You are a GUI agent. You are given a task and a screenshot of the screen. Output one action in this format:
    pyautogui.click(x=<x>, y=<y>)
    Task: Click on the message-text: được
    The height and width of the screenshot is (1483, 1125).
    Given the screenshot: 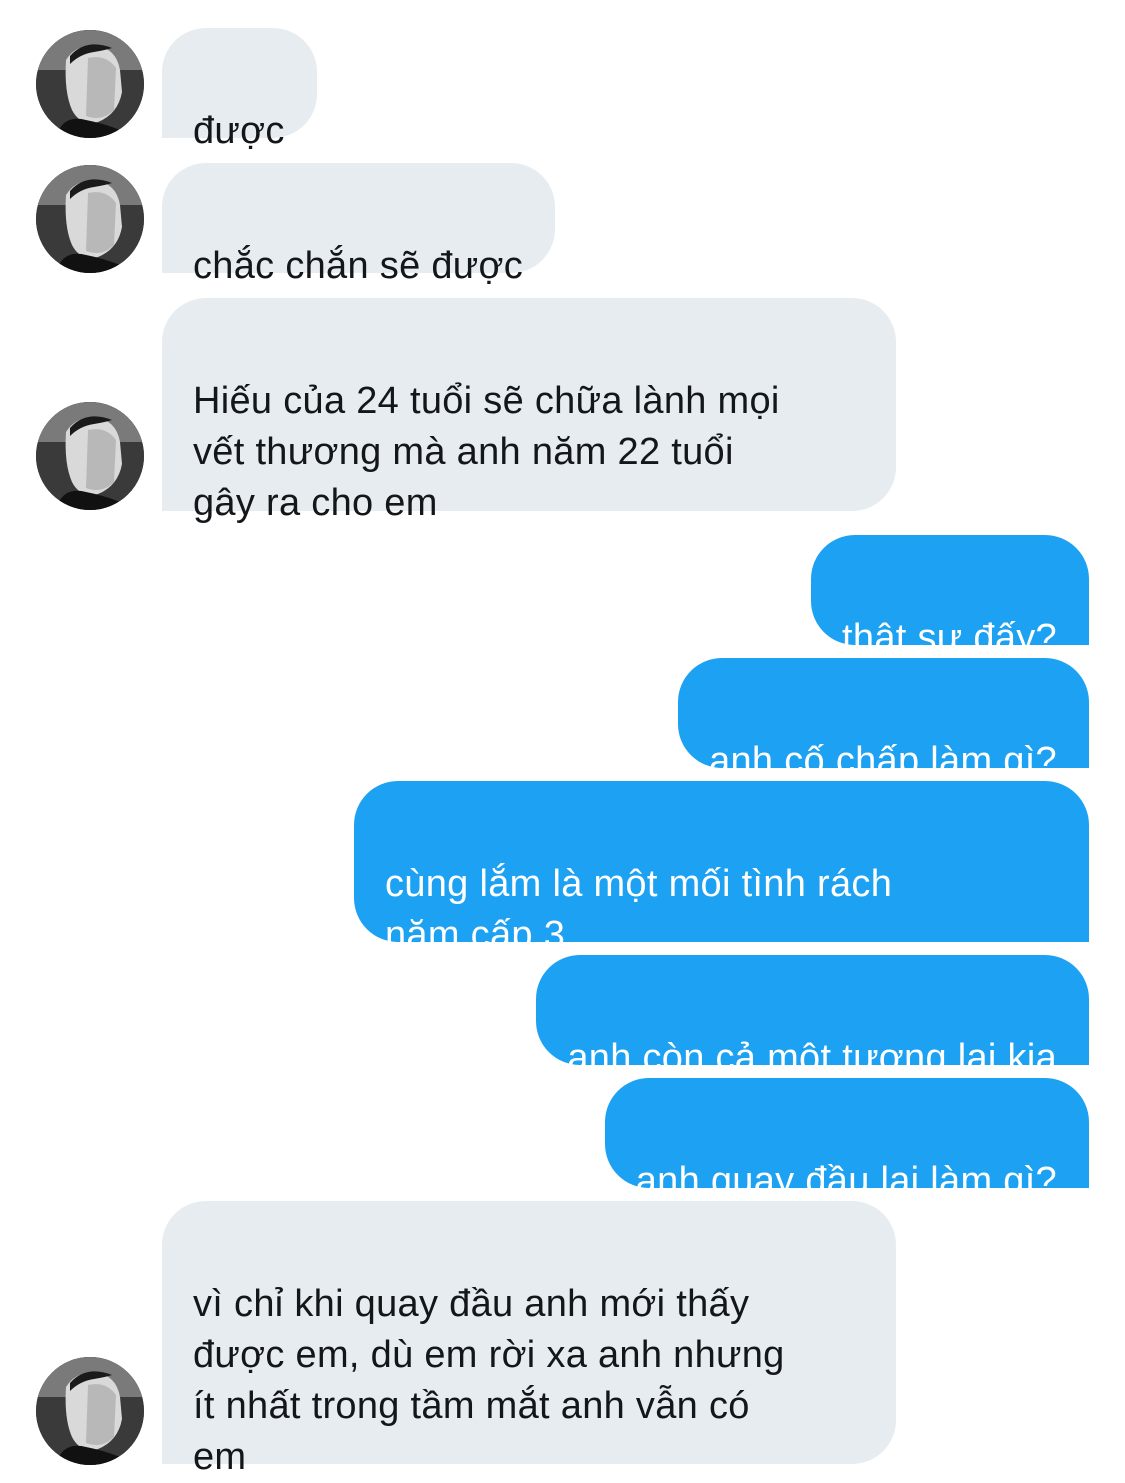 What is the action you would take?
    pyautogui.click(x=239, y=131)
    